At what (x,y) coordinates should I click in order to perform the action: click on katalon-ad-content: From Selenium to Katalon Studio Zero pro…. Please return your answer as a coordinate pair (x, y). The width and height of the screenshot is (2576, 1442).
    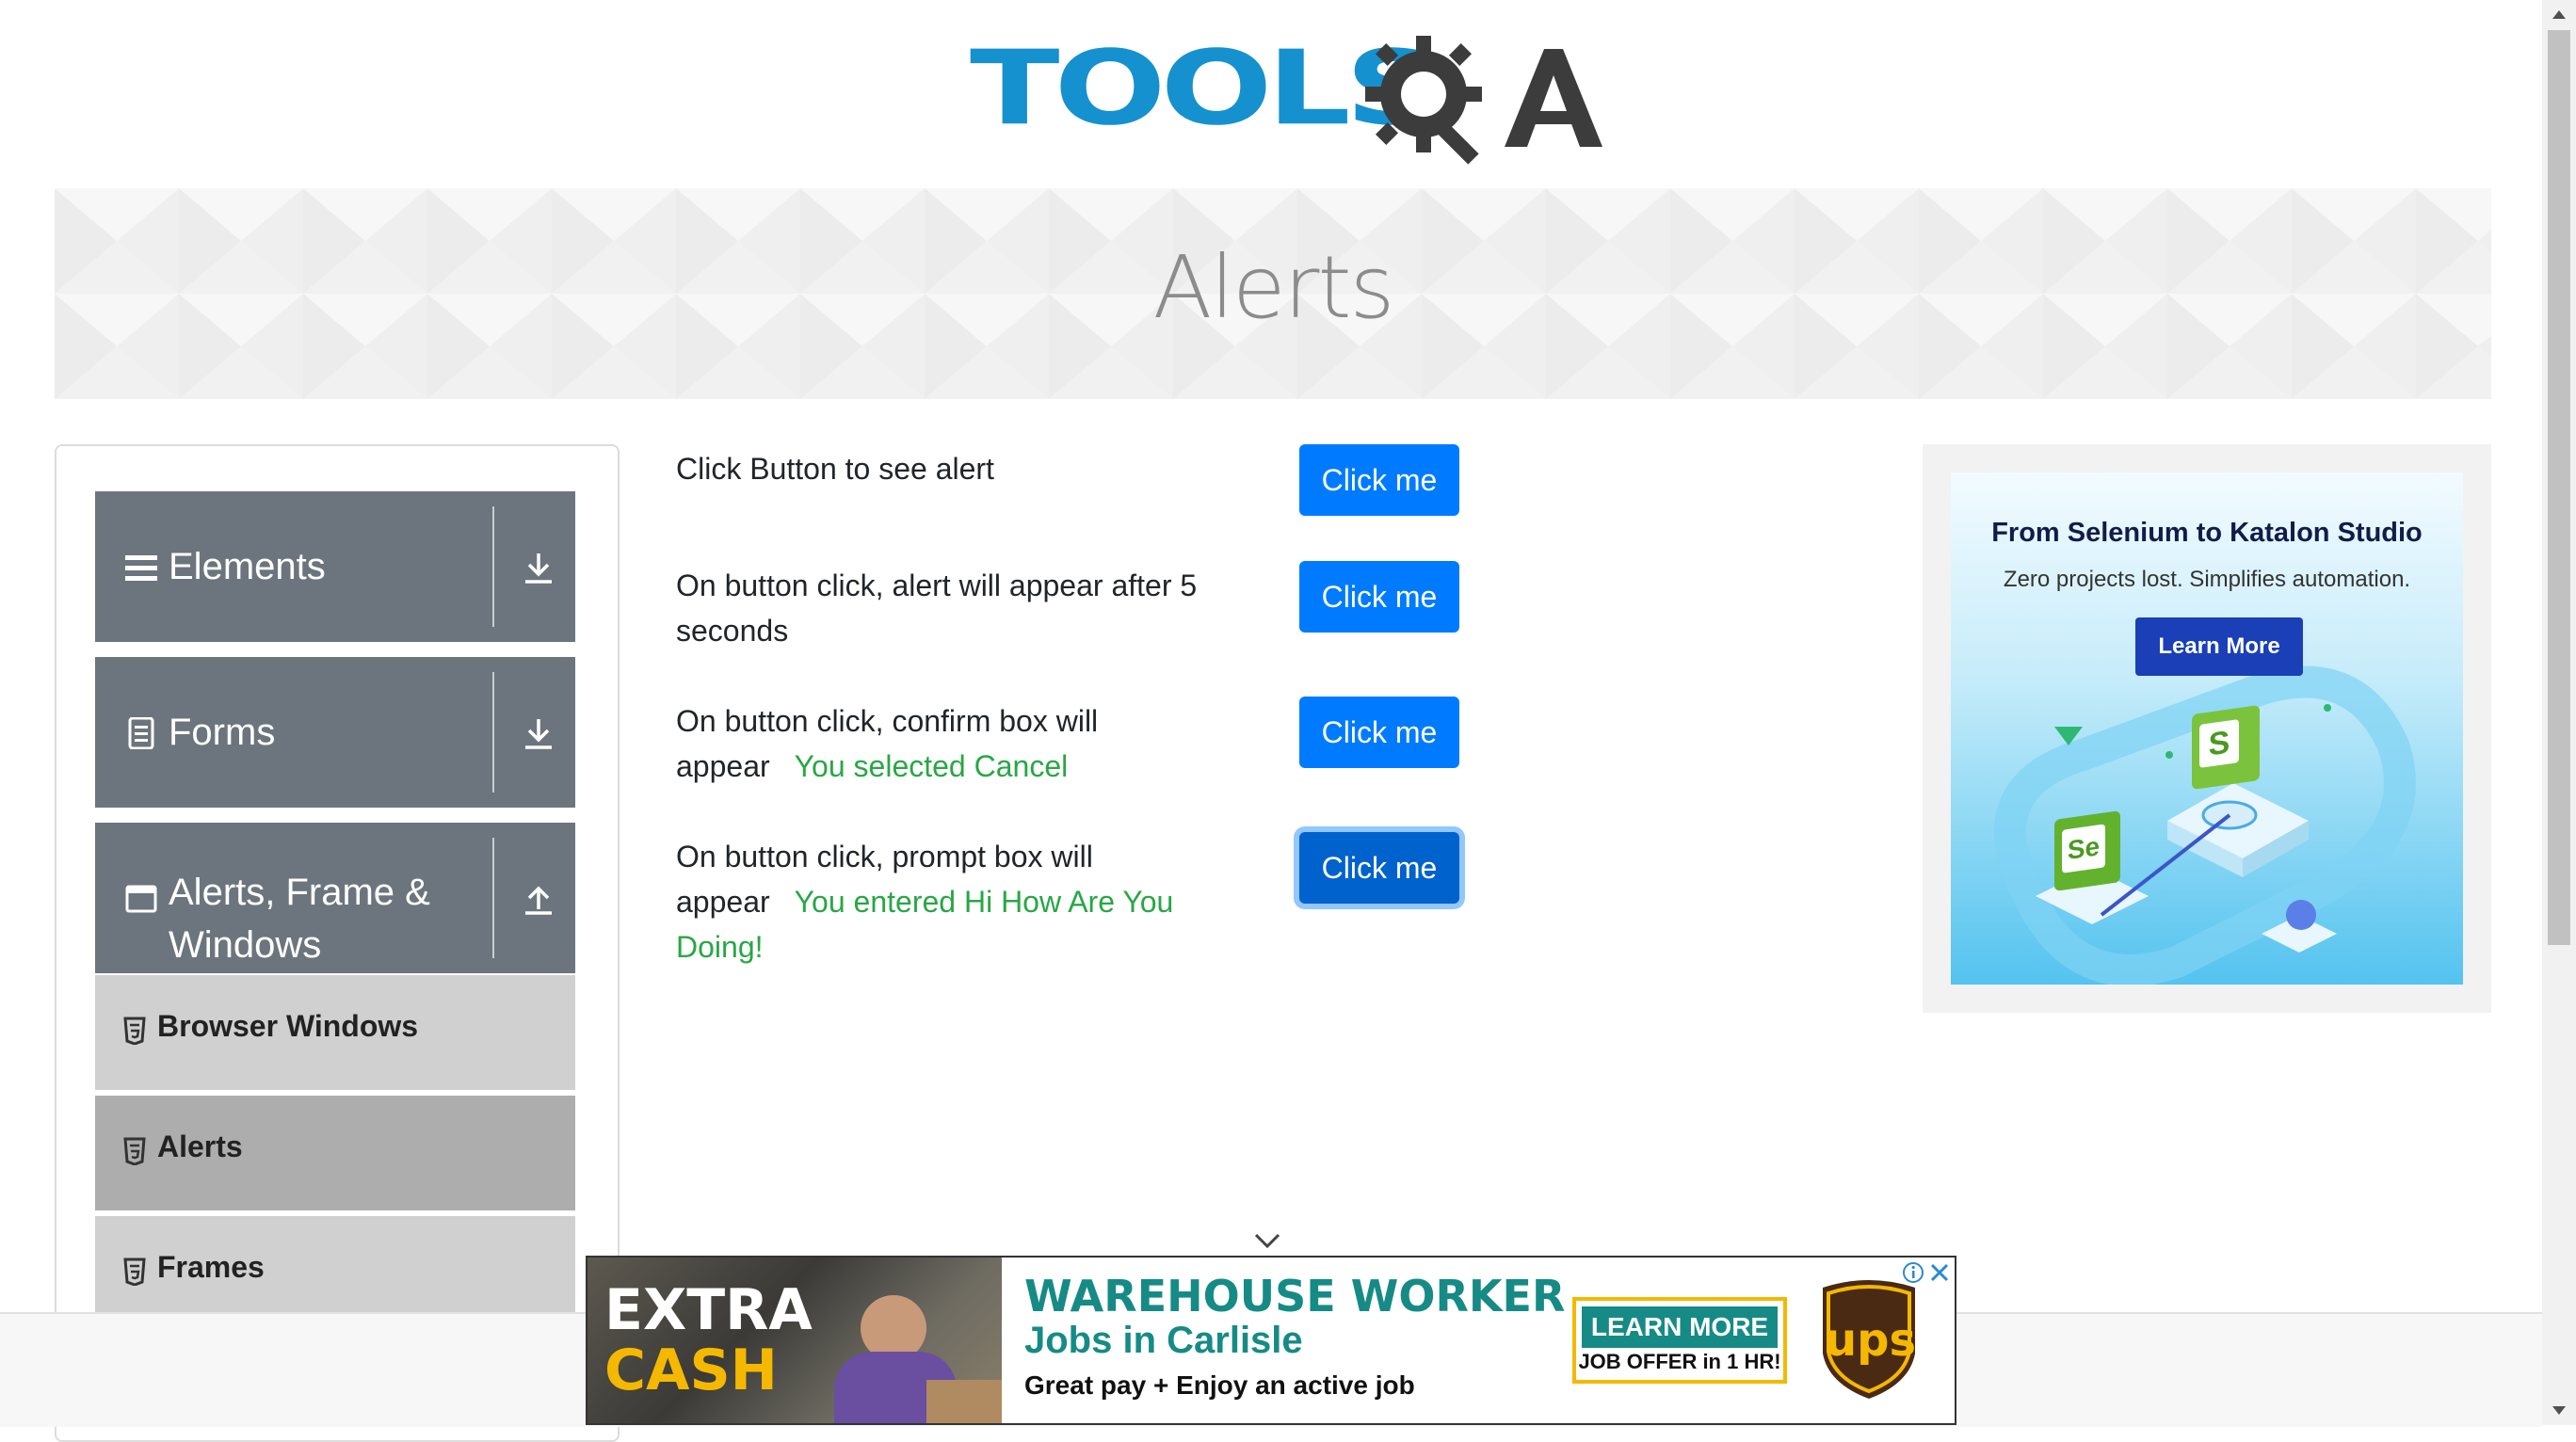
    Looking at the image, I should click on (2207, 729).